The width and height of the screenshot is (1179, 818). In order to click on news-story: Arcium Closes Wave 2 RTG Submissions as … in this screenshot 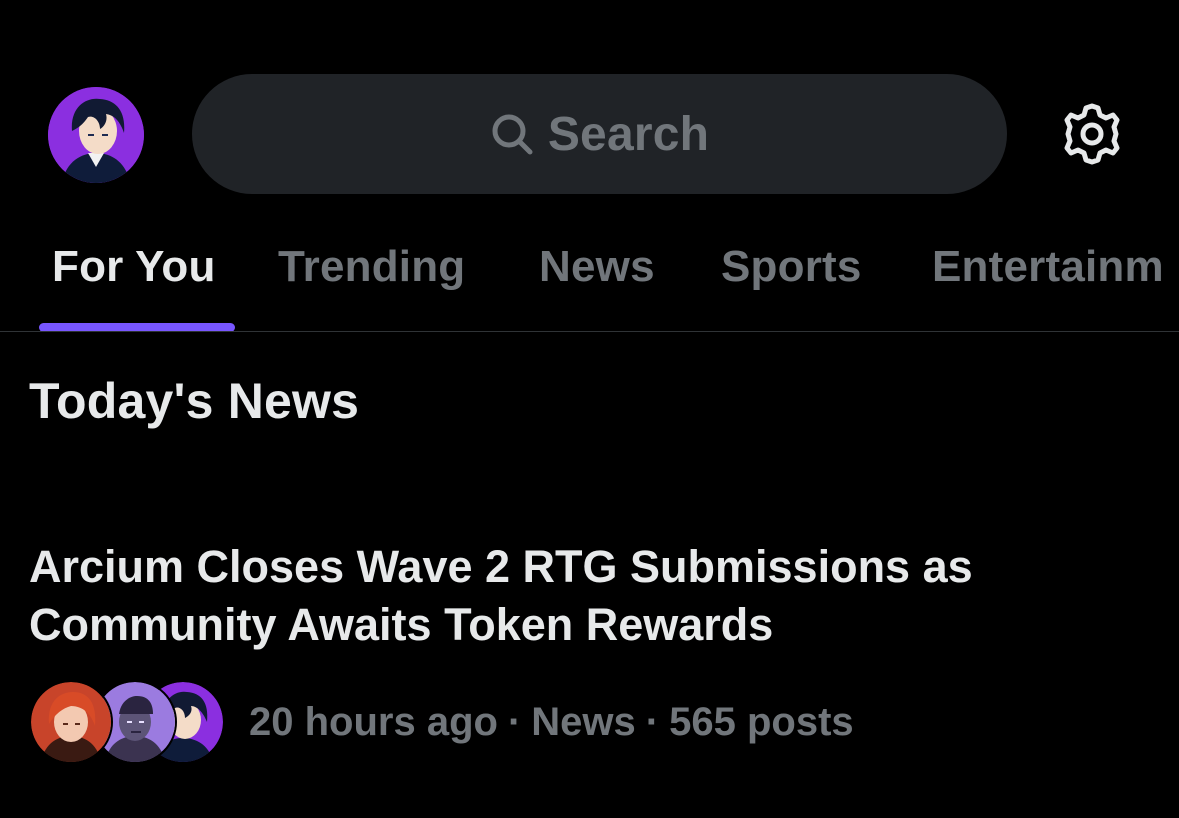, I will do `click(579, 596)`.